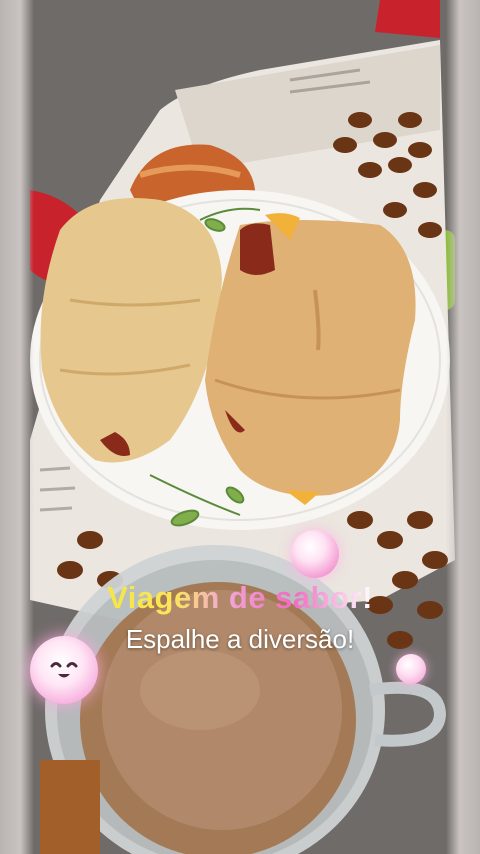 The height and width of the screenshot is (854, 480). What do you see at coordinates (17, 427) in the screenshot?
I see `left-blur-edge` at bounding box center [17, 427].